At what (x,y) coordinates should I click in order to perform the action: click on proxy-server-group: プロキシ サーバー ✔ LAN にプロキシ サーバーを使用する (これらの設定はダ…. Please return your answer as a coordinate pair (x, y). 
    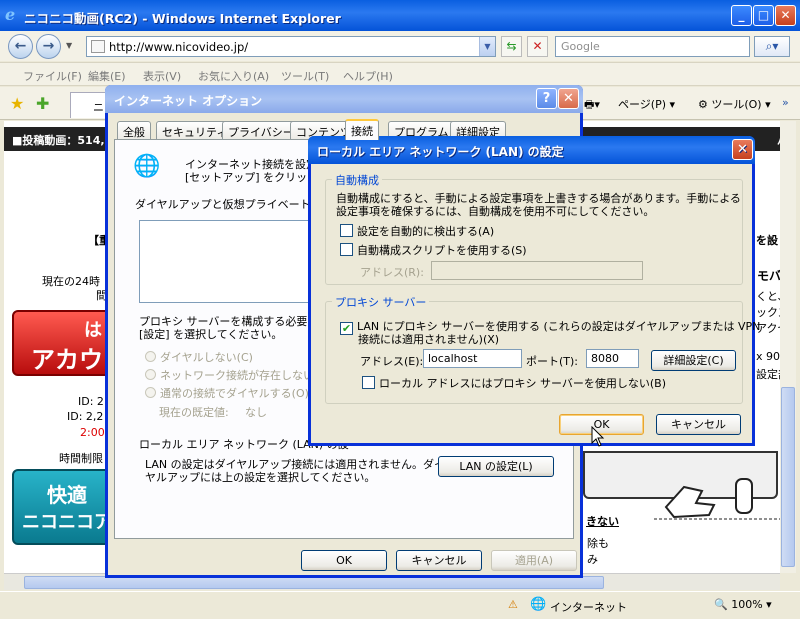
    Looking at the image, I should click on (542, 349).